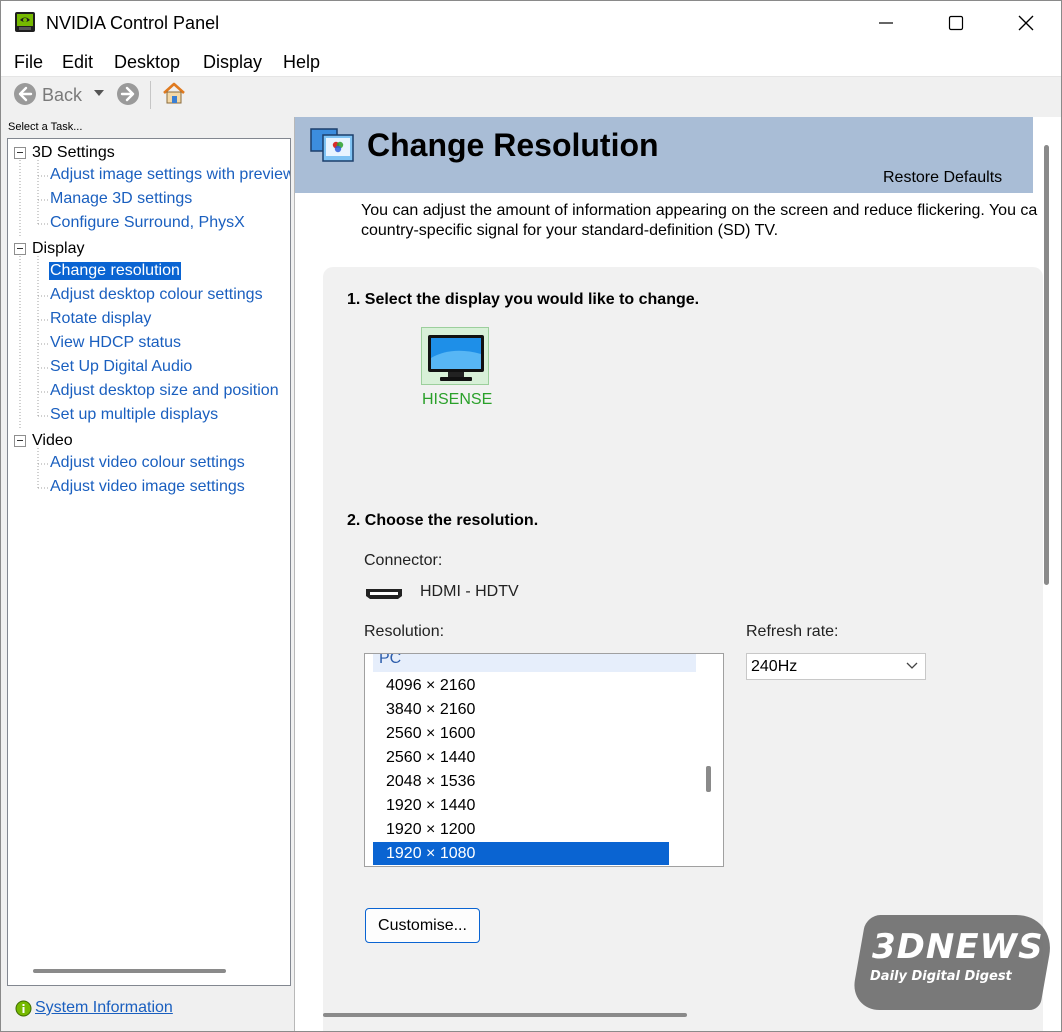 This screenshot has width=1062, height=1032. What do you see at coordinates (942, 178) in the screenshot?
I see `restore-defaults-link: Restore Defaults` at bounding box center [942, 178].